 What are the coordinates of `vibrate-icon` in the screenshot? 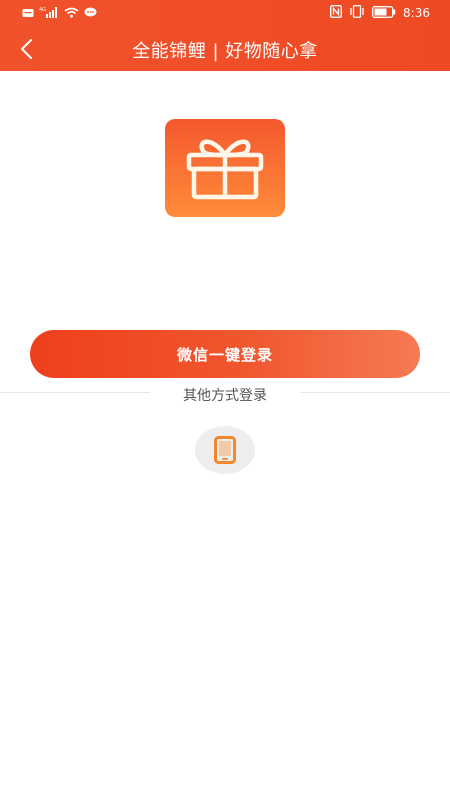 It's located at (357, 13).